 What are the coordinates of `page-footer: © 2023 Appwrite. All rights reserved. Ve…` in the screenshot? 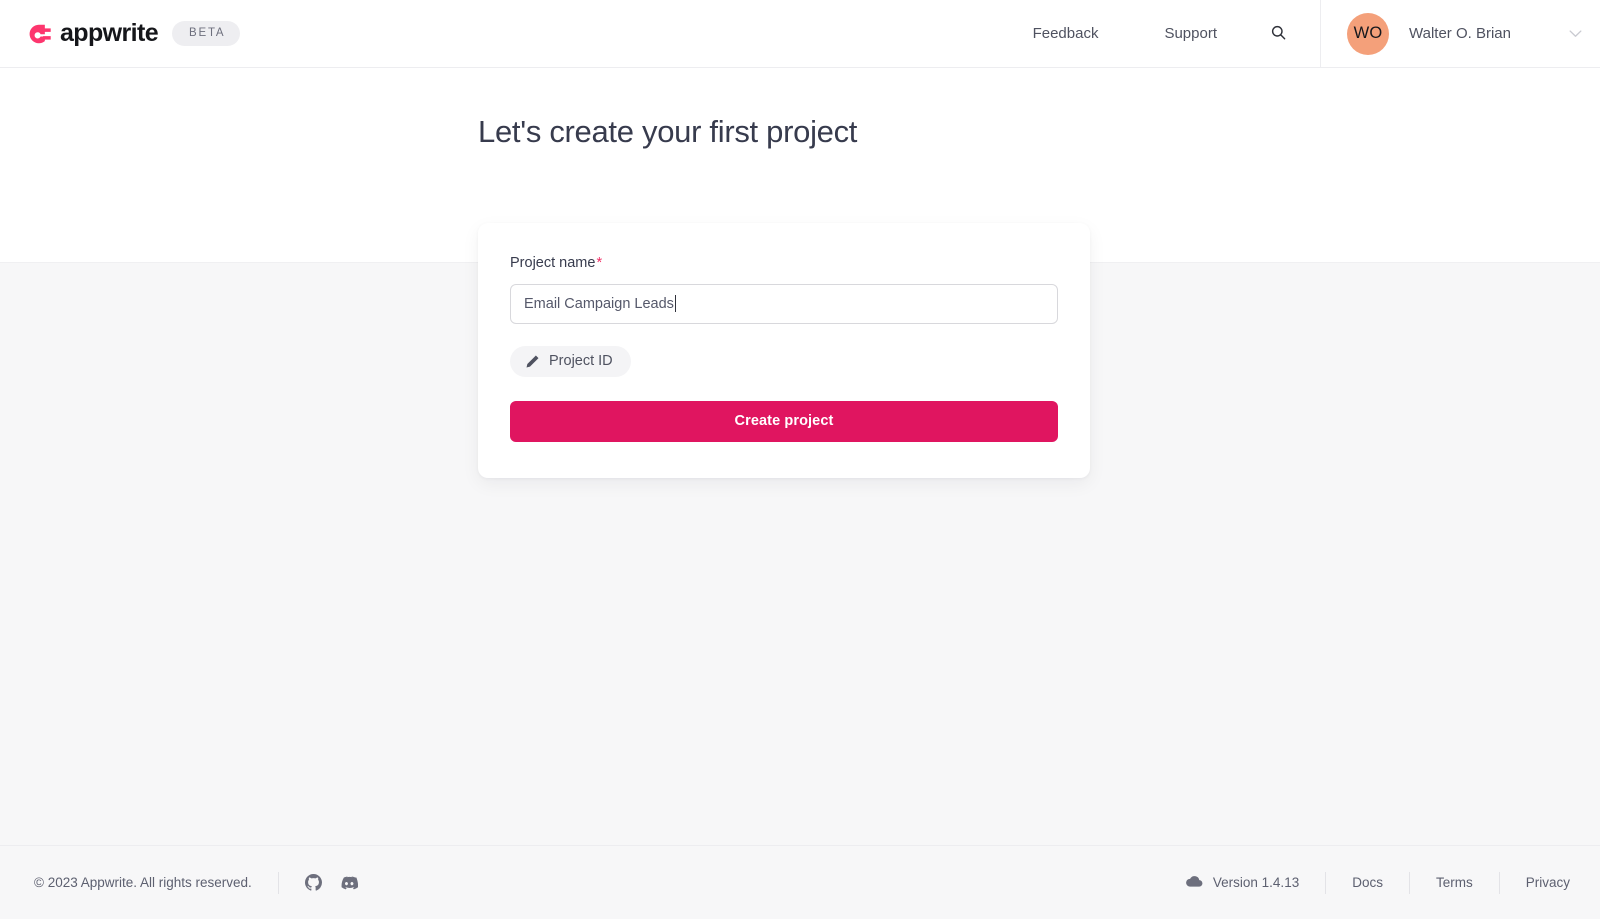 It's located at (800, 882).